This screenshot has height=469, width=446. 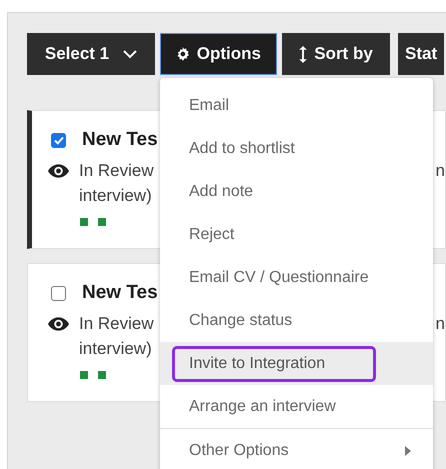 I want to click on menu-item: Add note, so click(x=296, y=191).